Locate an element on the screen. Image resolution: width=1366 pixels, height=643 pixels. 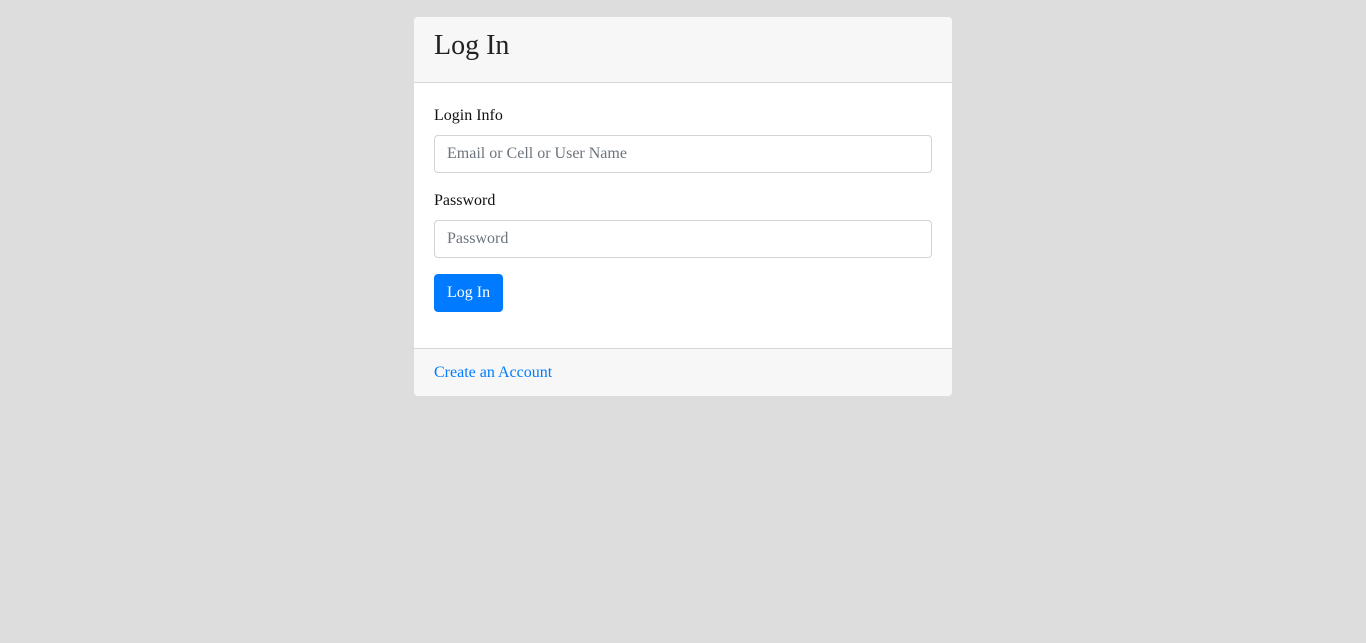
login-info-label: Login Info is located at coordinates (468, 115).